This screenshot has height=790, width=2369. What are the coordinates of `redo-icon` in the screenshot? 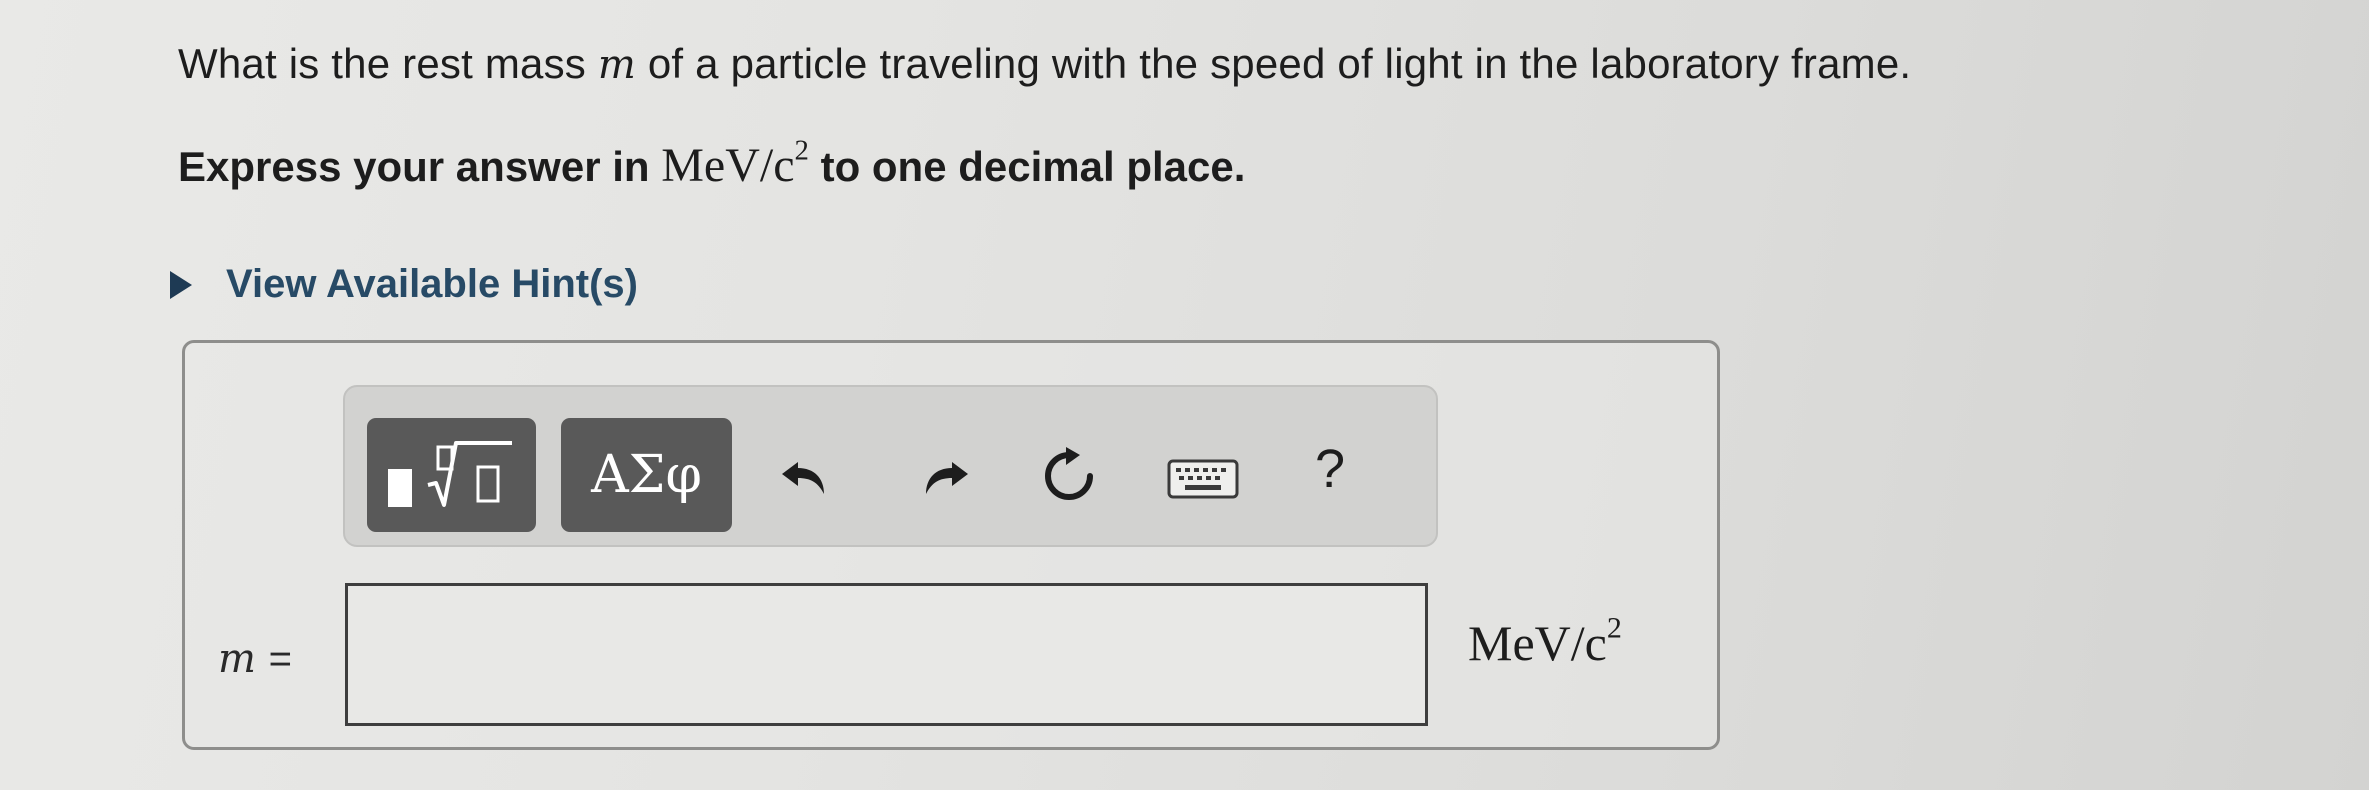 It's located at (947, 478).